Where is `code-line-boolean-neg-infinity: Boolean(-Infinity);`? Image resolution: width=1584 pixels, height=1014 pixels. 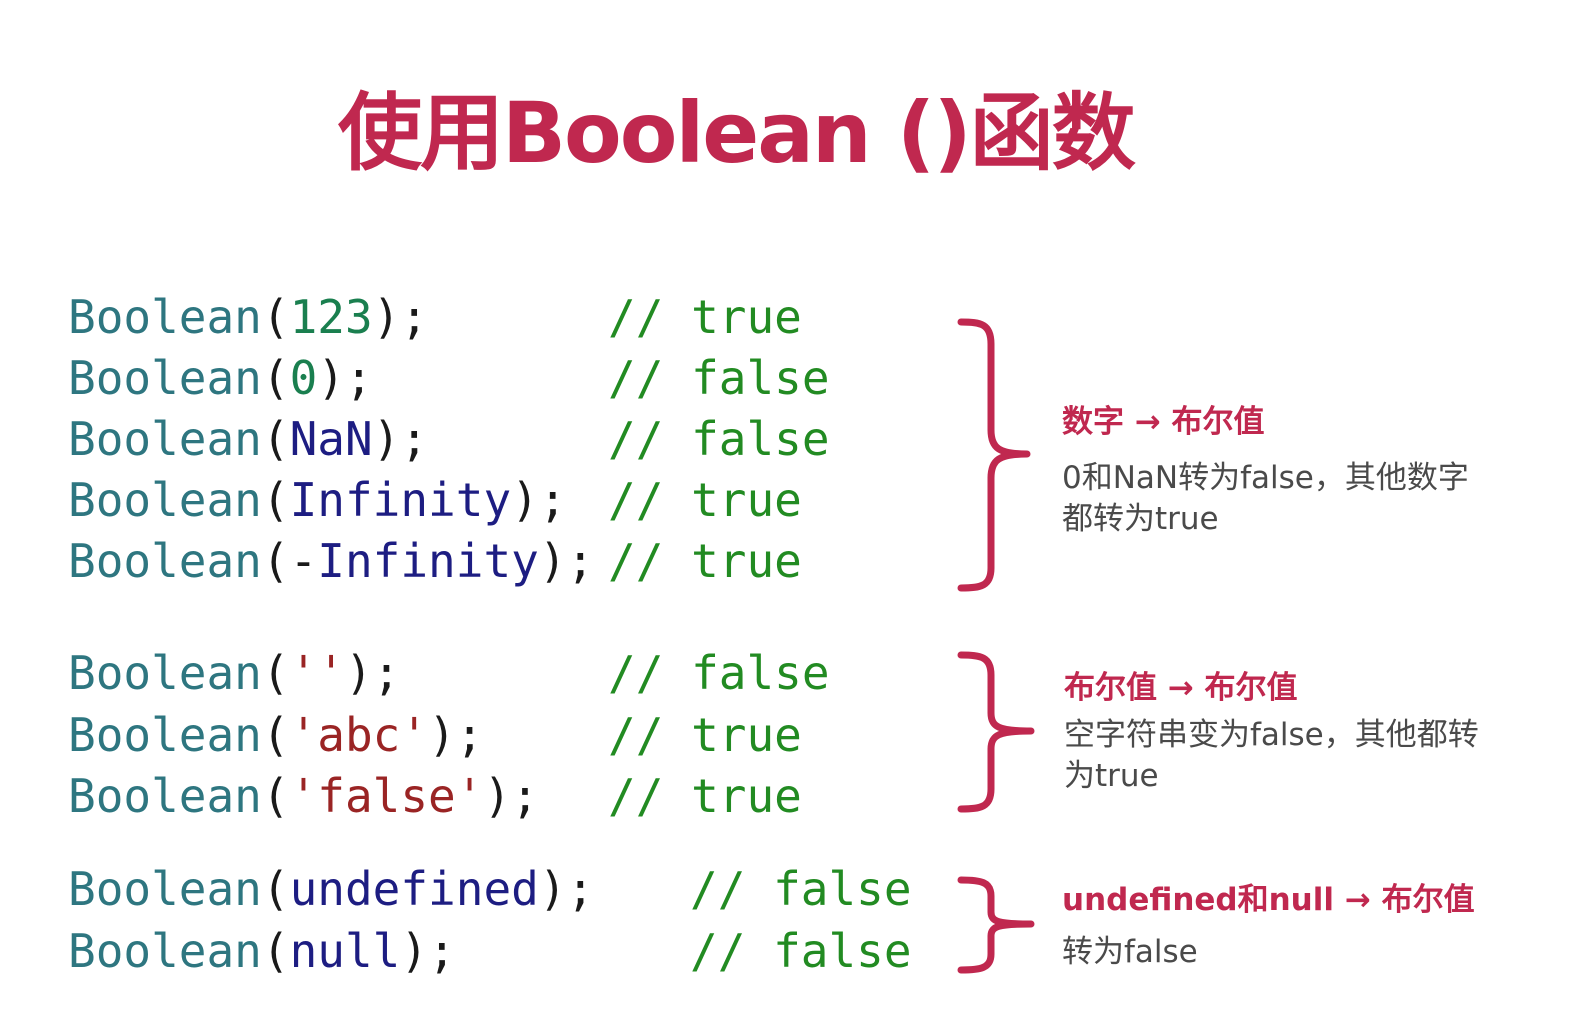 code-line-boolean-neg-infinity: Boolean(-Infinity); is located at coordinates (331, 561).